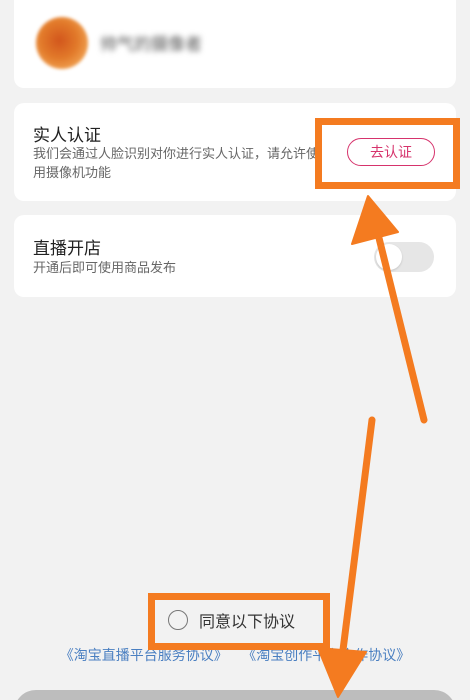 The width and height of the screenshot is (470, 700). Describe the element at coordinates (151, 45) in the screenshot. I see `username: 帅气的摄像者` at that location.